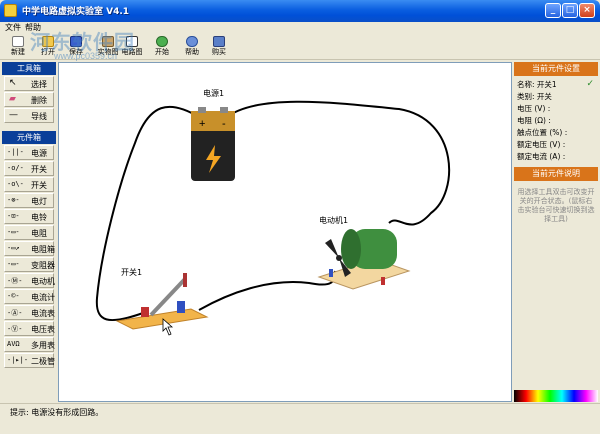 This screenshot has height=434, width=600. What do you see at coordinates (15, 281) in the screenshot?
I see `motor-symbol-icon: -Ⓜ-` at bounding box center [15, 281].